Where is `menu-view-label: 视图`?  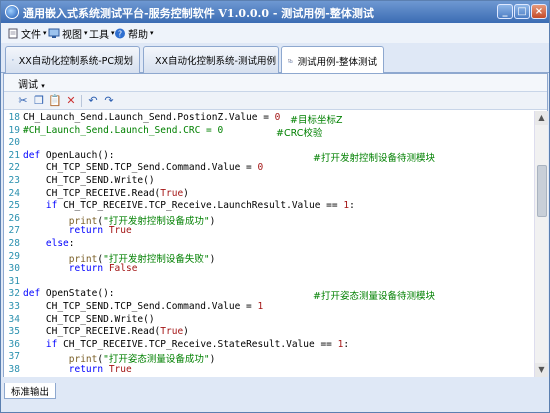
menu-view-label: 视图 is located at coordinates (72, 35).